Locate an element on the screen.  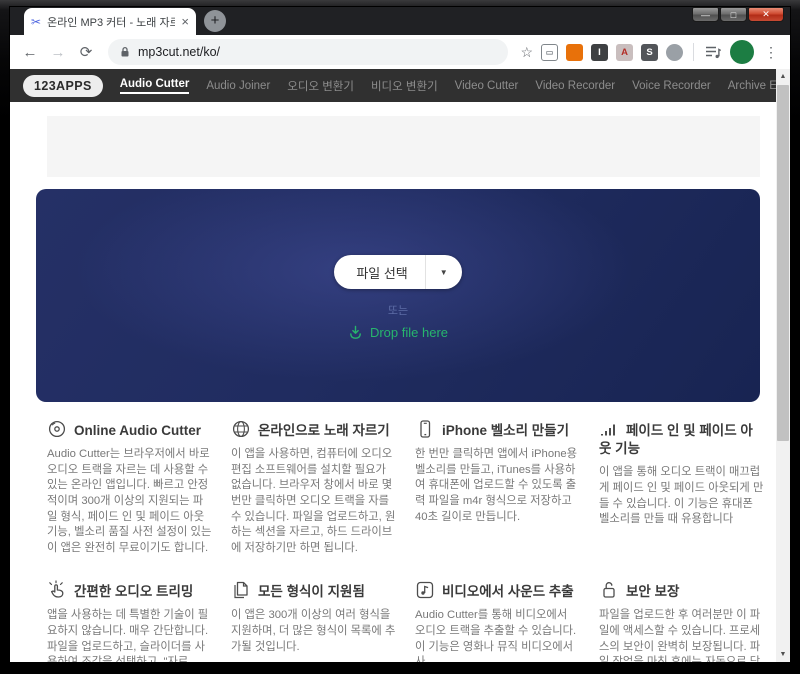
scissors-favicon-icon: ✂ is located at coordinates (36, 21).